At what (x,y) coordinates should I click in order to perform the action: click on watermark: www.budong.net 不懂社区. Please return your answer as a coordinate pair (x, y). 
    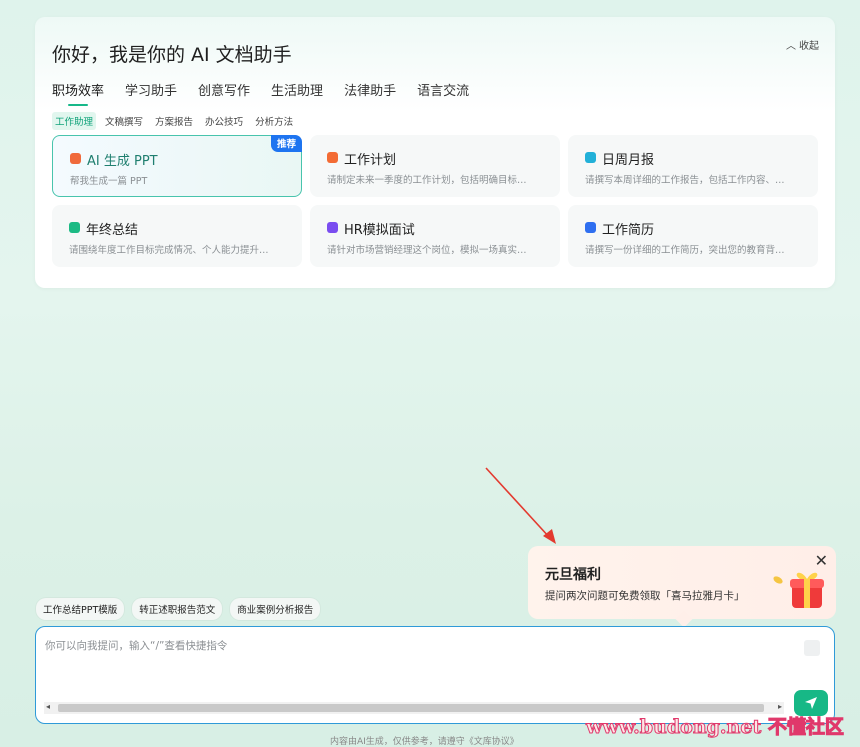
    Looking at the image, I should click on (715, 727).